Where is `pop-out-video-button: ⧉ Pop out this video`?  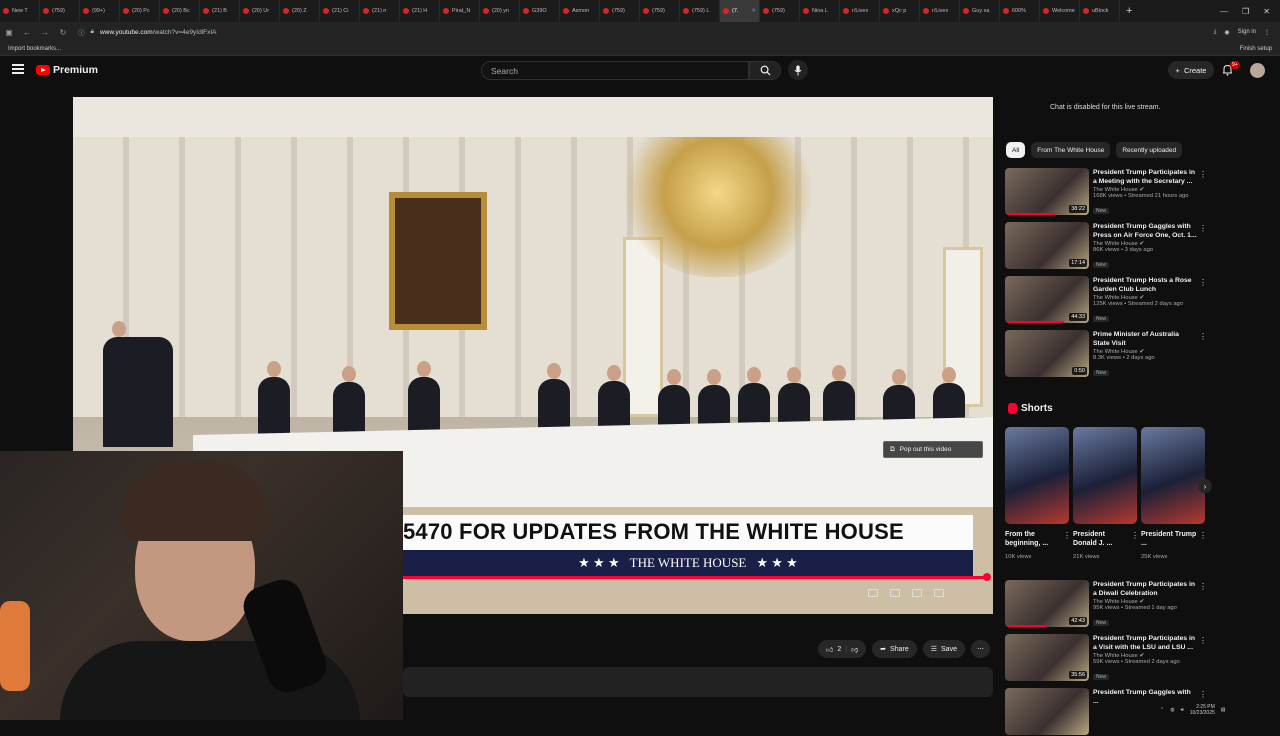 pop-out-video-button: ⧉ Pop out this video is located at coordinates (933, 449).